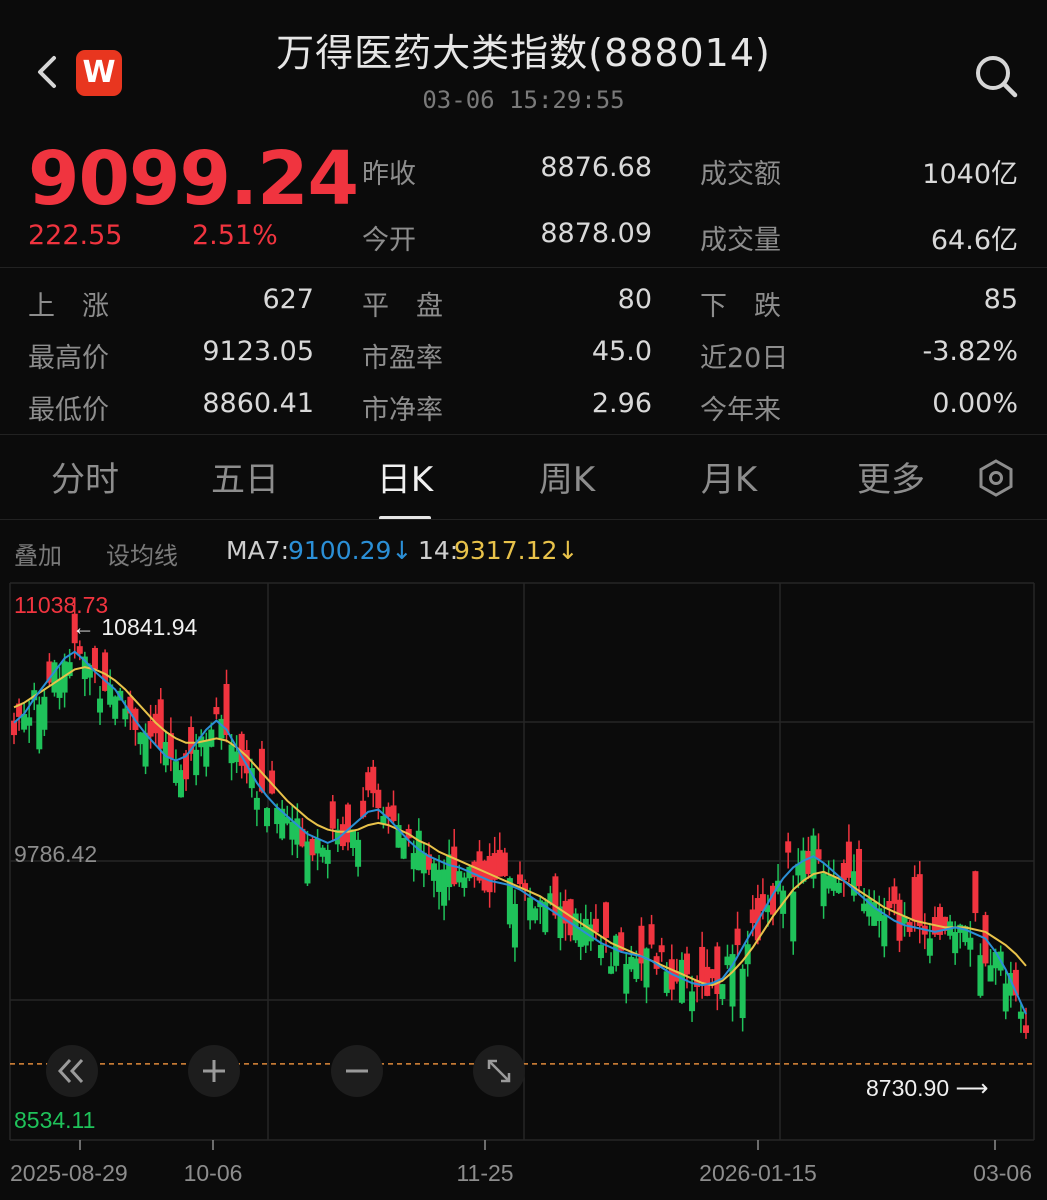 The height and width of the screenshot is (1200, 1047). What do you see at coordinates (142, 553) in the screenshot?
I see `ma-setting-button: 设均线` at bounding box center [142, 553].